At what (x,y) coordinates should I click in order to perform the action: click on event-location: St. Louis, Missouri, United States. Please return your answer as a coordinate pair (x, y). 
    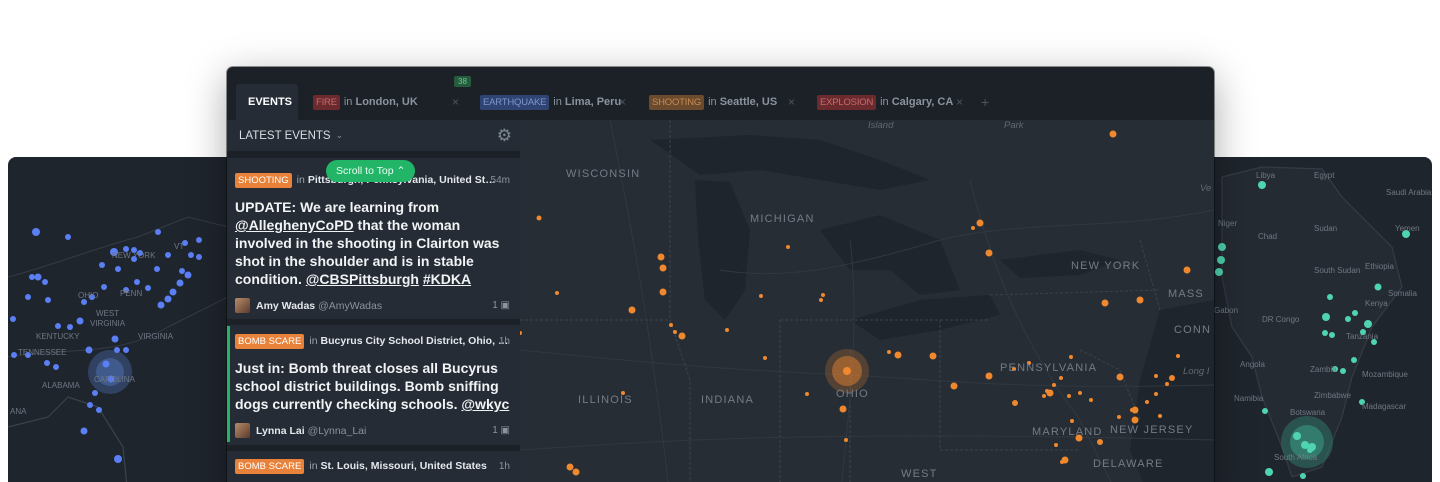
    Looking at the image, I should click on (404, 466).